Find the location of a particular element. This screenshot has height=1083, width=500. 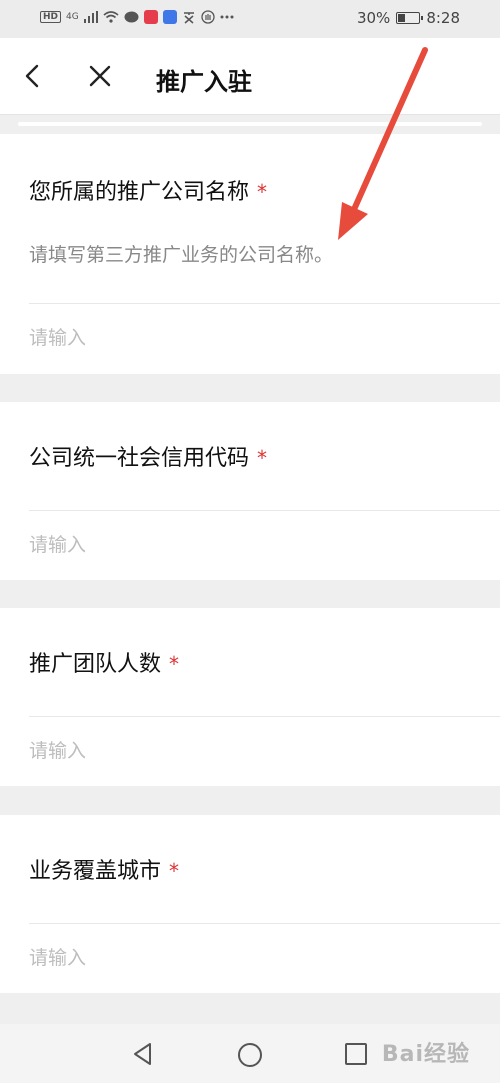

battery-icon is located at coordinates (410, 18).